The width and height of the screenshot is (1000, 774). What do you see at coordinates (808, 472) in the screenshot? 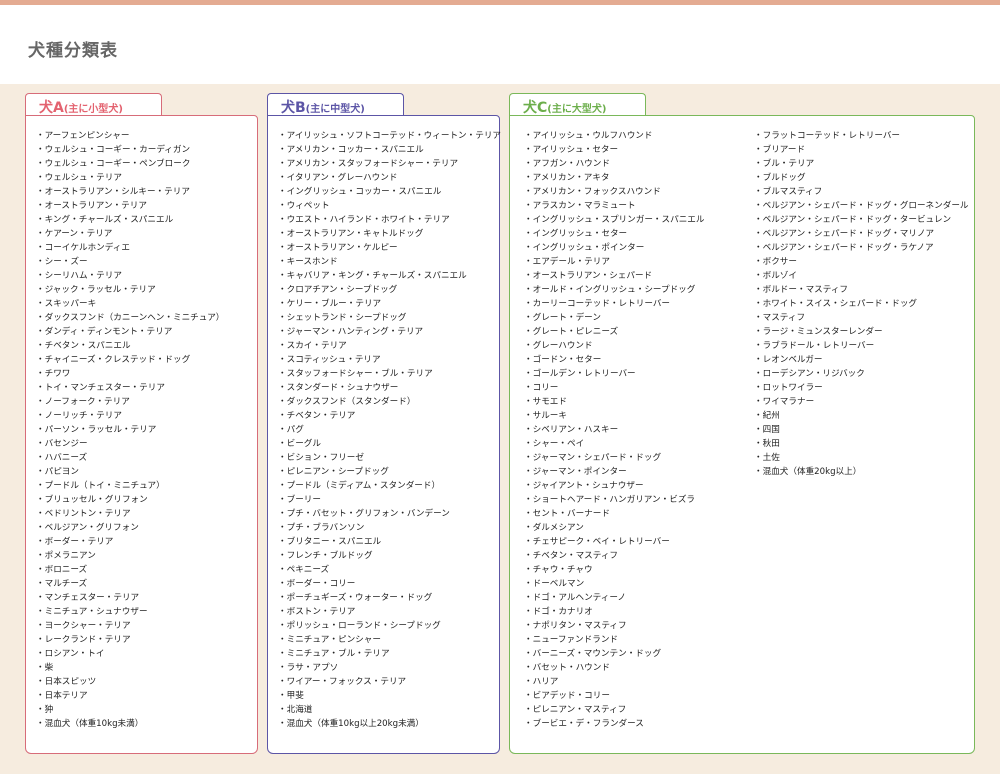
I see `group-c-item: ・混血犬（体重20kg以上）` at bounding box center [808, 472].